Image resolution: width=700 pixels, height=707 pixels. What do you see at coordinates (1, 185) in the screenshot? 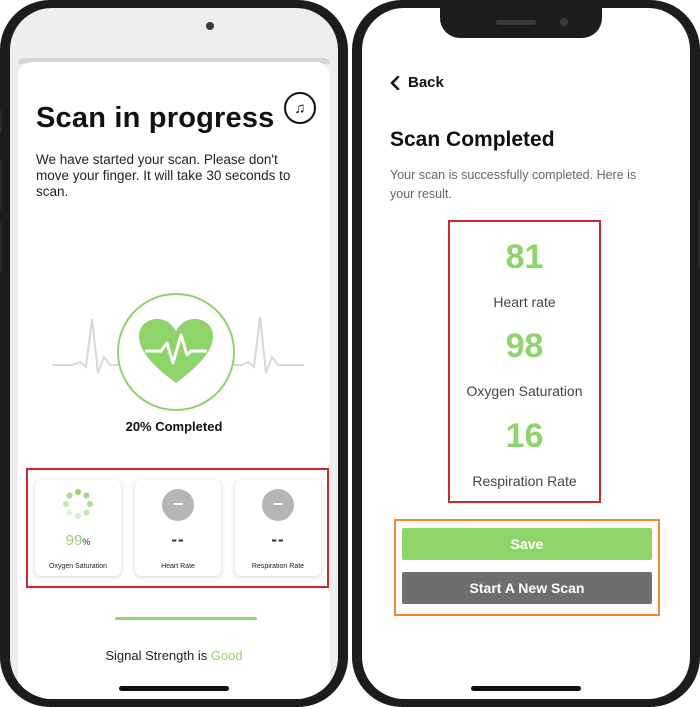
I see `volume-up-button` at bounding box center [1, 185].